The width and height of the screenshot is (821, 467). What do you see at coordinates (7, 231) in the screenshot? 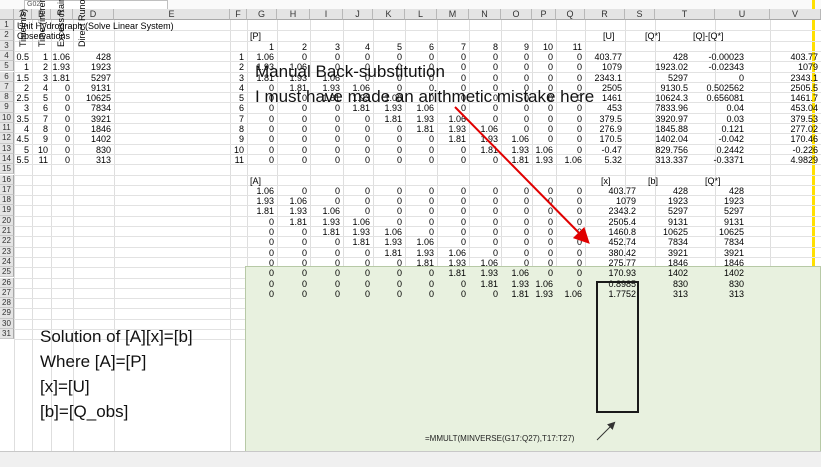
I see `row-header: 21` at bounding box center [7, 231].